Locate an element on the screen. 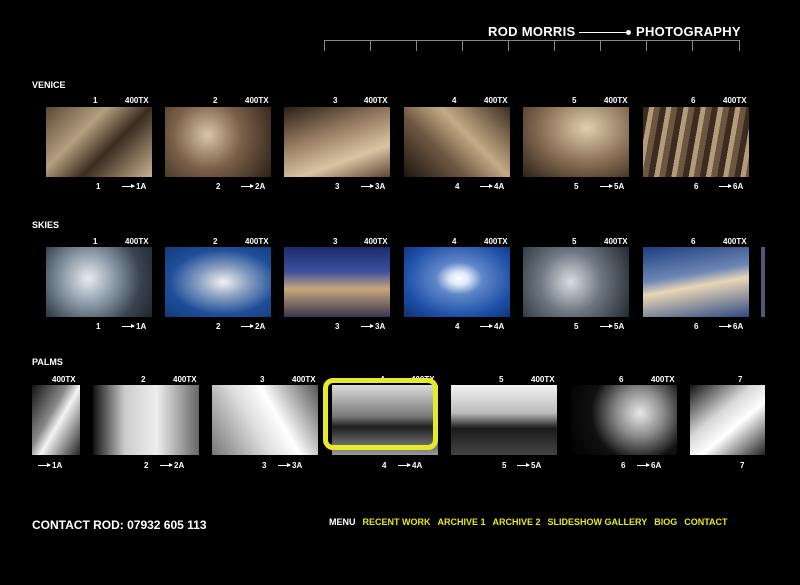 The width and height of the screenshot is (800, 585). nav-recent-work: RECENT WORK is located at coordinates (397, 522).